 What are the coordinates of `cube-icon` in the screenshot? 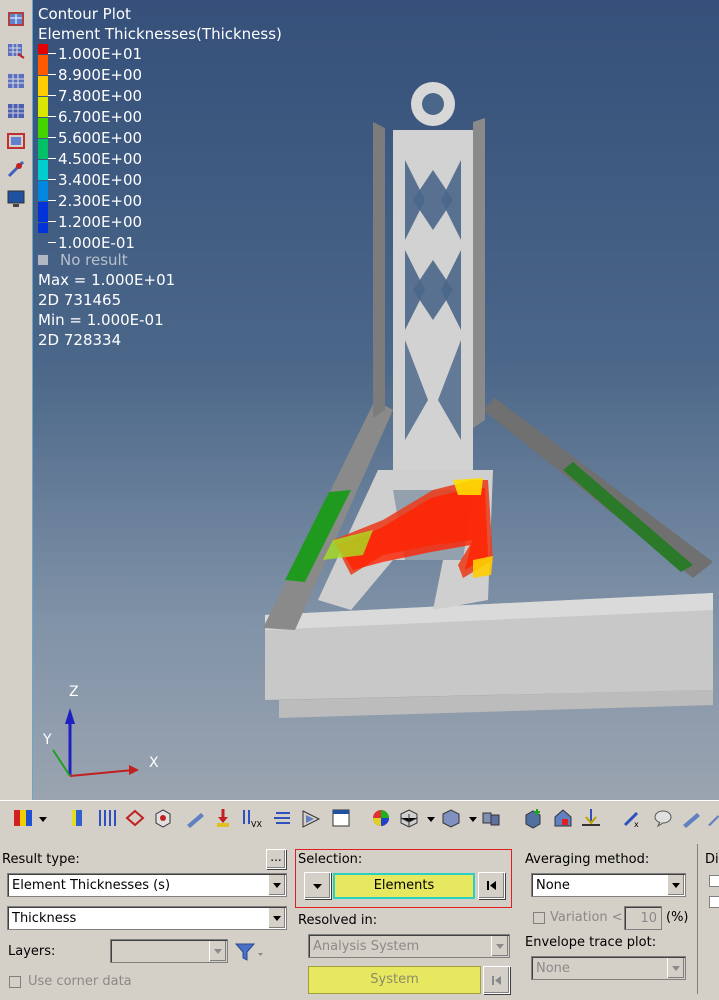 It's located at (163, 818).